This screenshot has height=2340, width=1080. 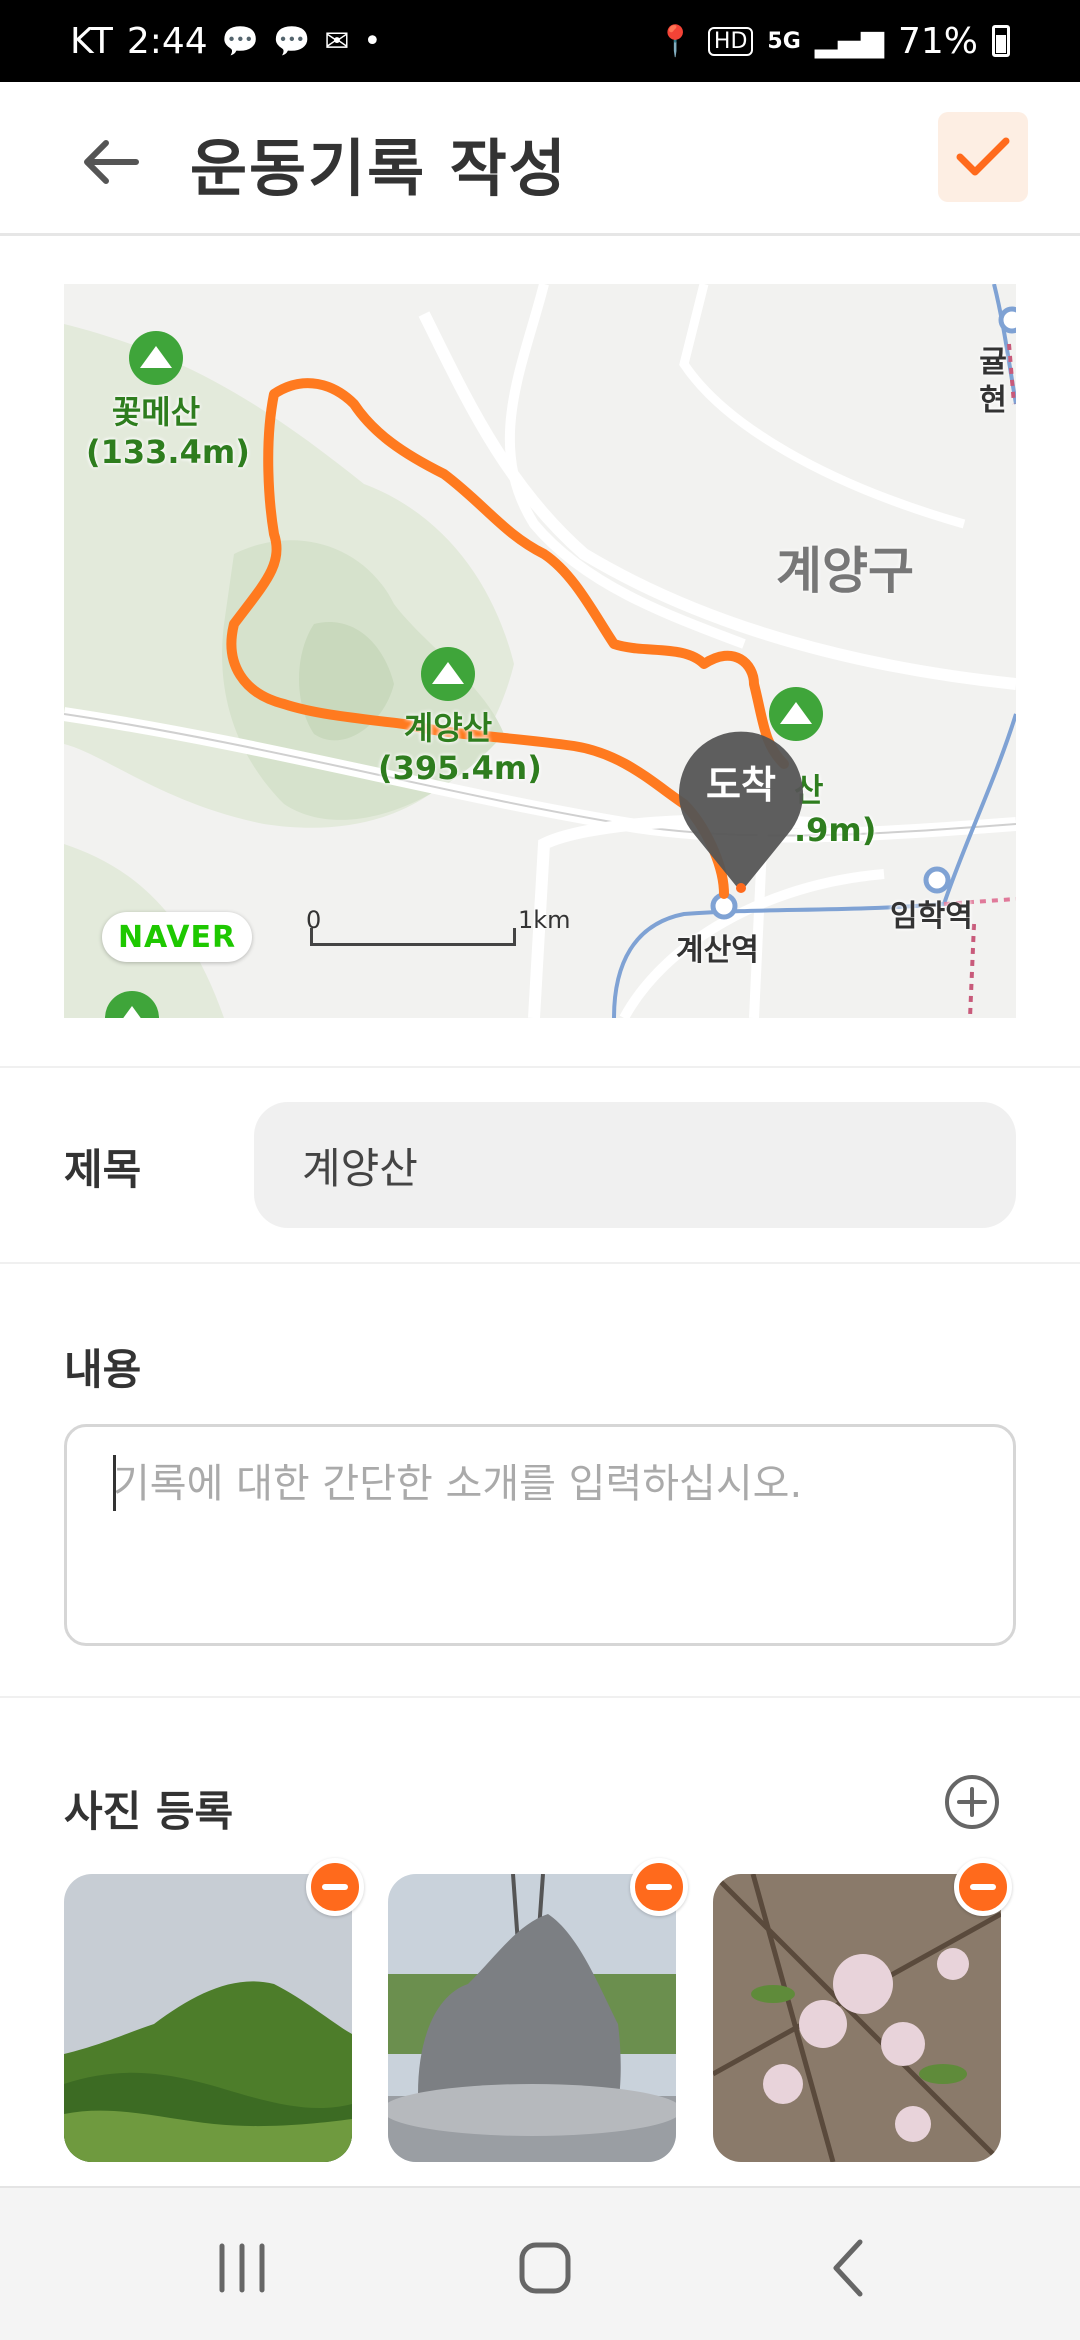 I want to click on photo-thumbnail-mountain, so click(x=208, y=2018).